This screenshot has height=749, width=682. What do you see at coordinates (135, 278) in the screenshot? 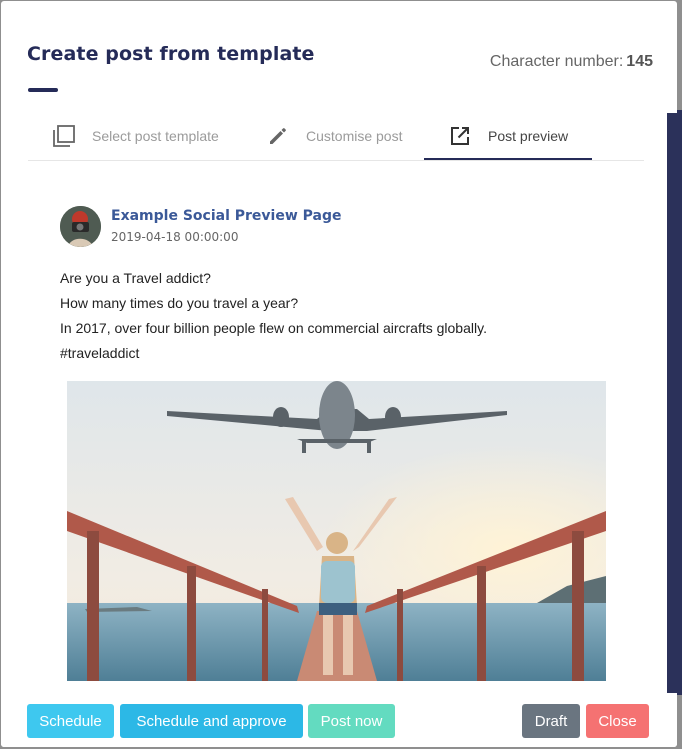
I see `post-text-line: Are you a Travel addict?` at bounding box center [135, 278].